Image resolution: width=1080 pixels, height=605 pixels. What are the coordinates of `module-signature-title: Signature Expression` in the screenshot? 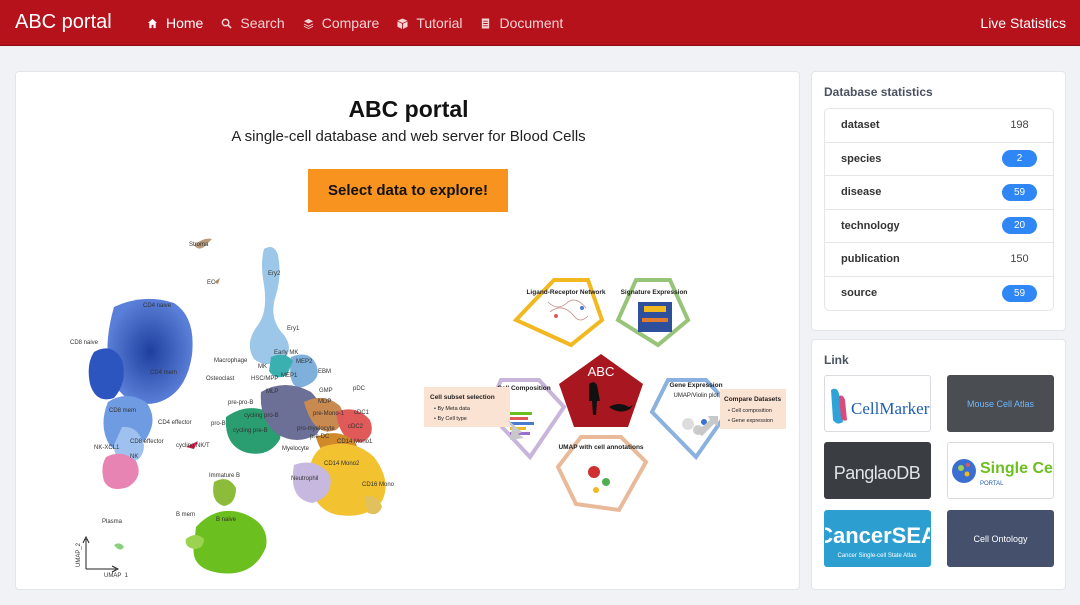 It's located at (654, 292).